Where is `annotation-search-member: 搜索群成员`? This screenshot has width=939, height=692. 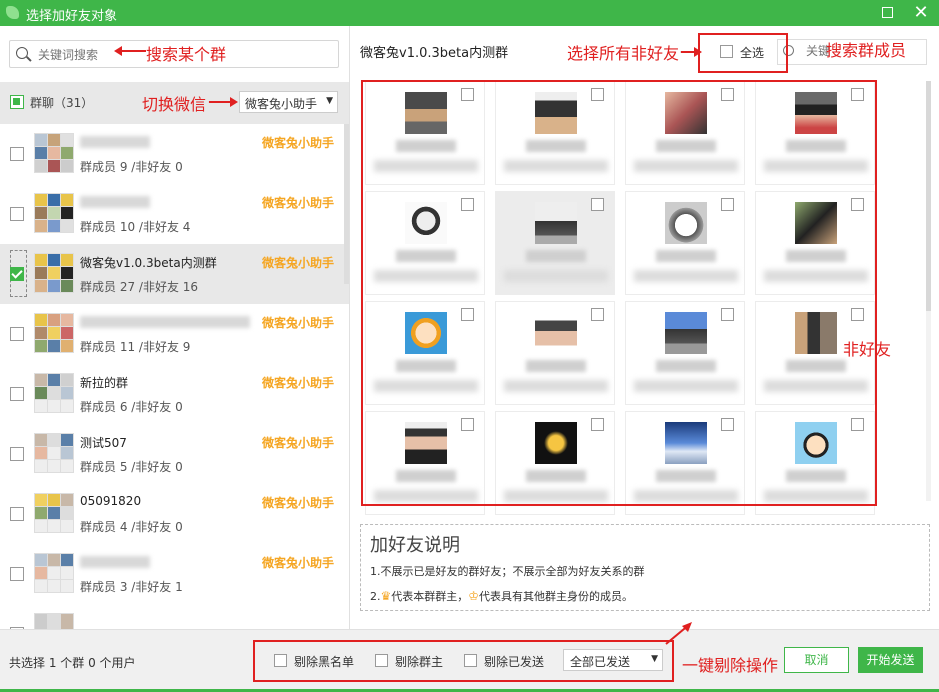 annotation-search-member: 搜索群成员 is located at coordinates (866, 50).